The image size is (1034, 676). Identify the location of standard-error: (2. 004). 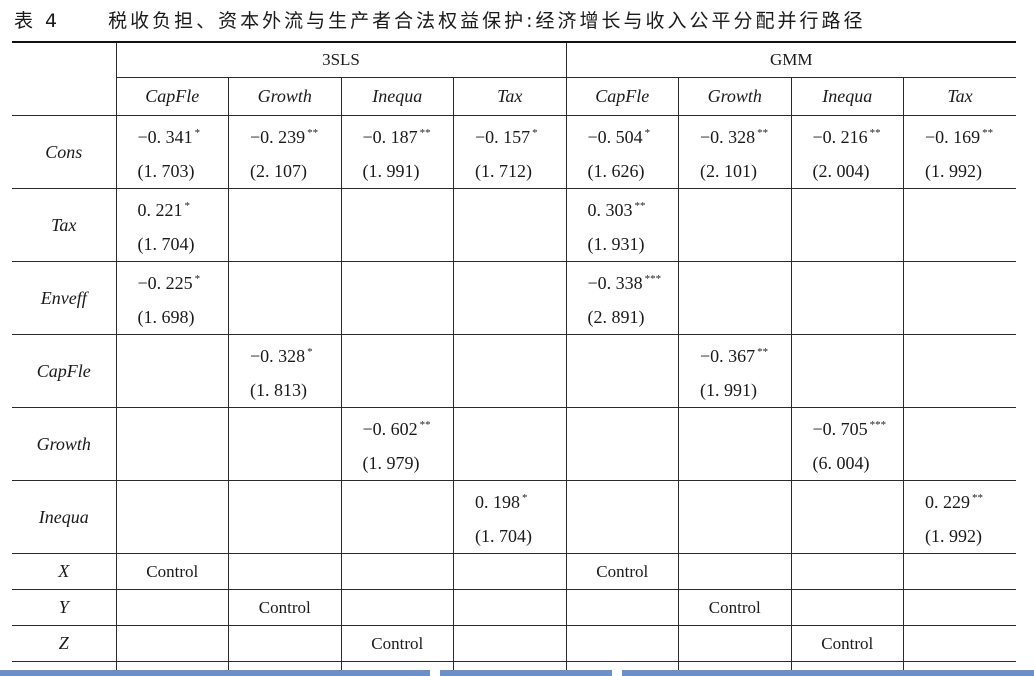
(841, 171).